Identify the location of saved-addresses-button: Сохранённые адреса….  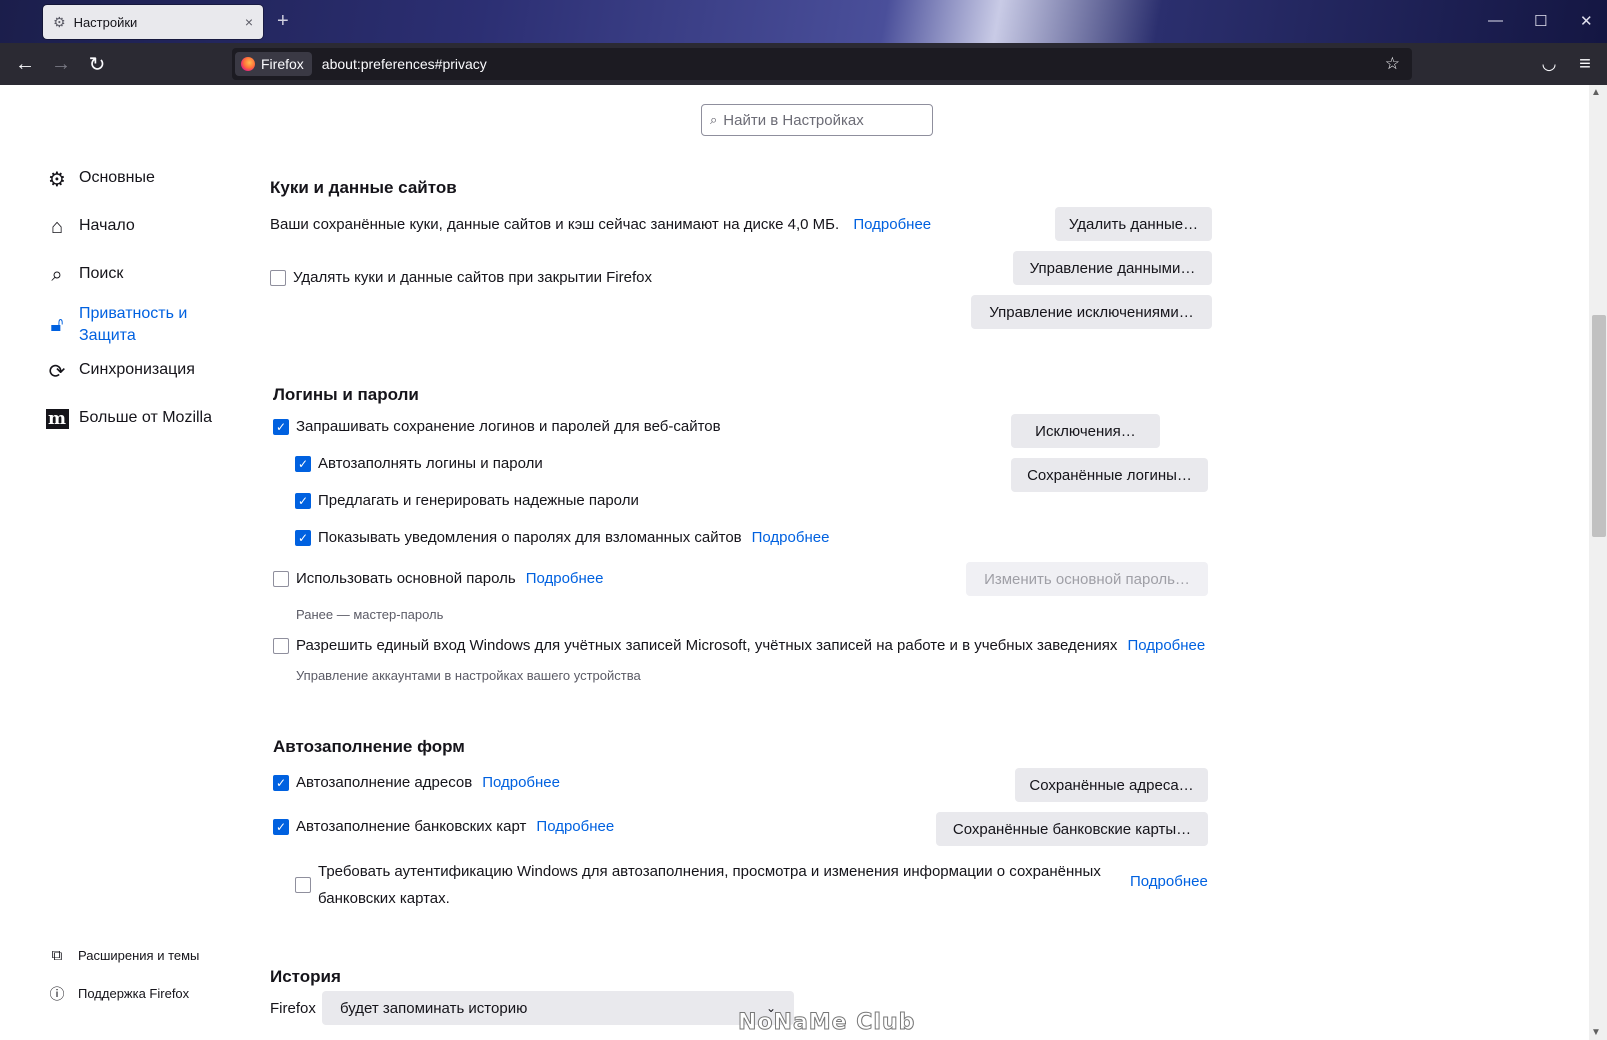
(1111, 785).